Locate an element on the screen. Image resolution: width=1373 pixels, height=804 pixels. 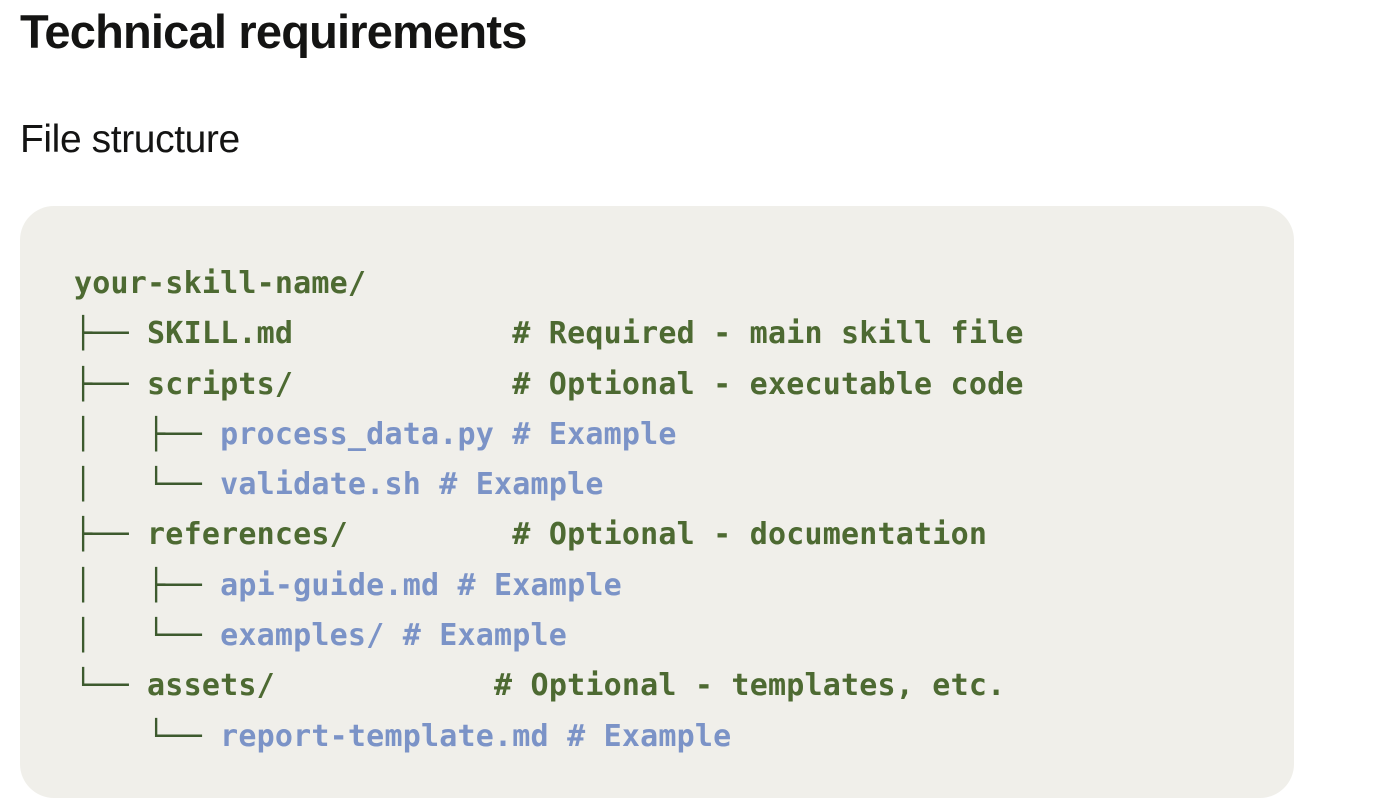
file-tree-comment: # Optional - executable code is located at coordinates (768, 384).